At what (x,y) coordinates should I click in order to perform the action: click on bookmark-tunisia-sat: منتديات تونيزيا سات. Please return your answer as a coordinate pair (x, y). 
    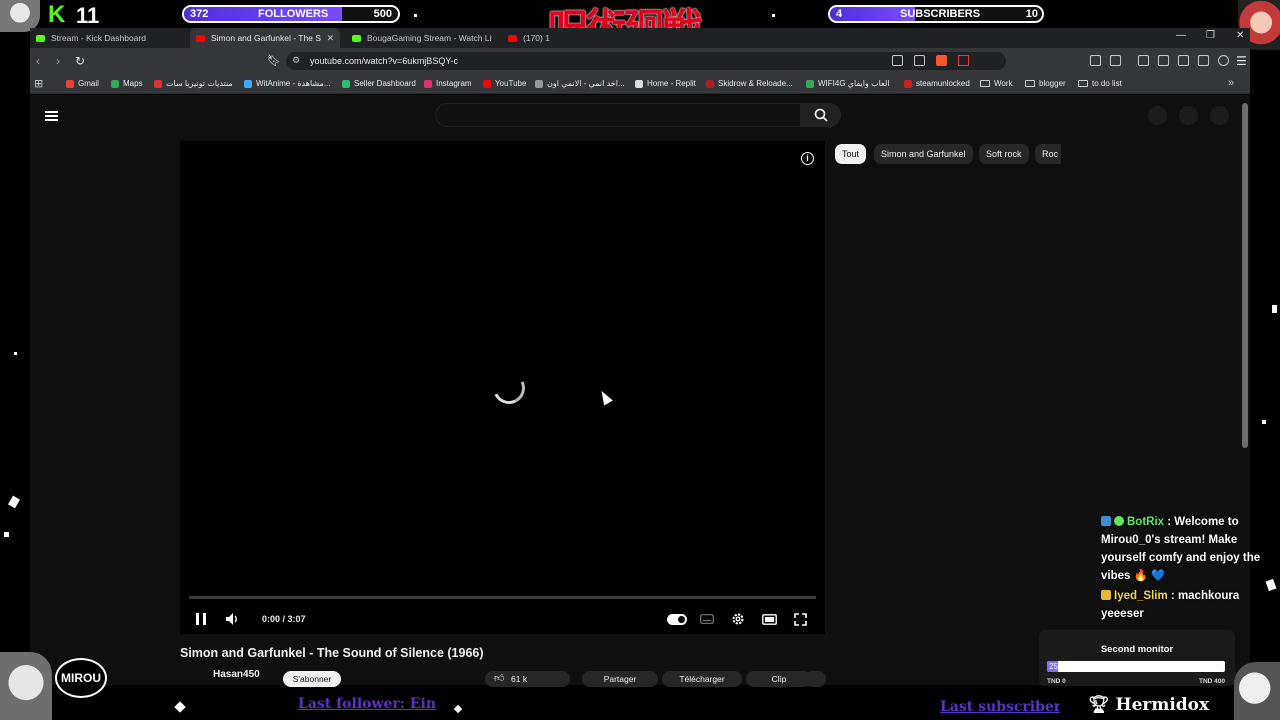
    Looking at the image, I should click on (193, 83).